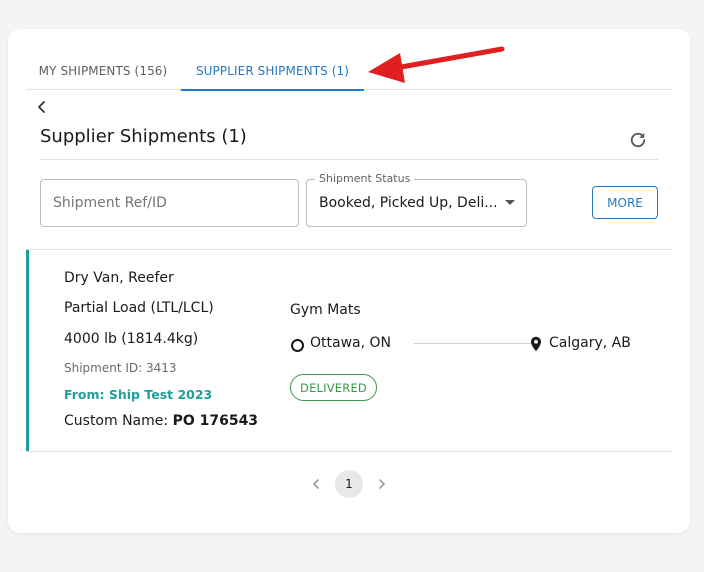 Image resolution: width=704 pixels, height=572 pixels. I want to click on refresh-icon, so click(638, 140).